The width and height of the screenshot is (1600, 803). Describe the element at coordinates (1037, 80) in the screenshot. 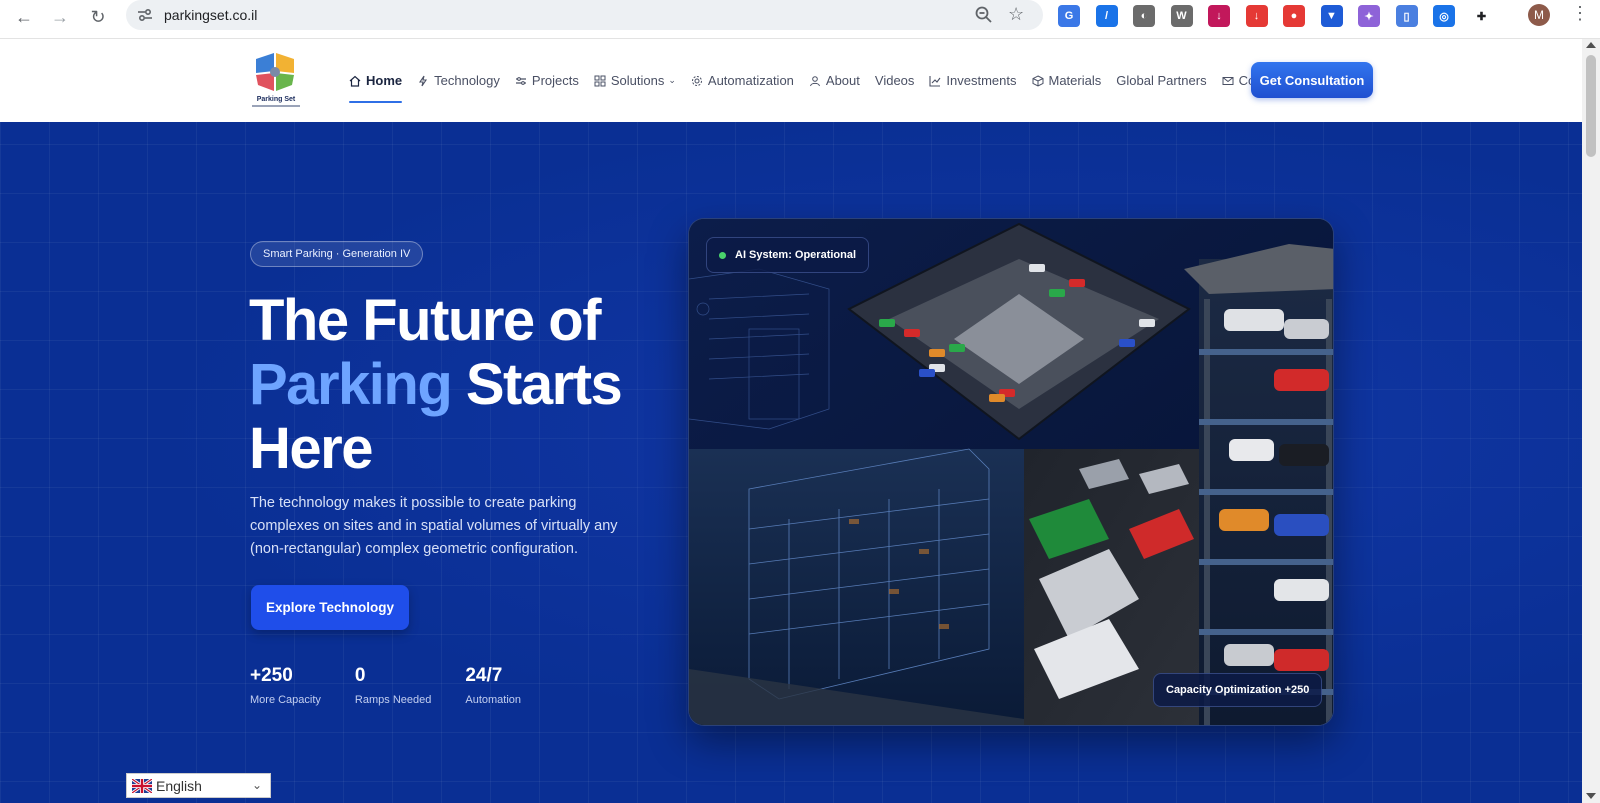

I see `box-icon` at that location.